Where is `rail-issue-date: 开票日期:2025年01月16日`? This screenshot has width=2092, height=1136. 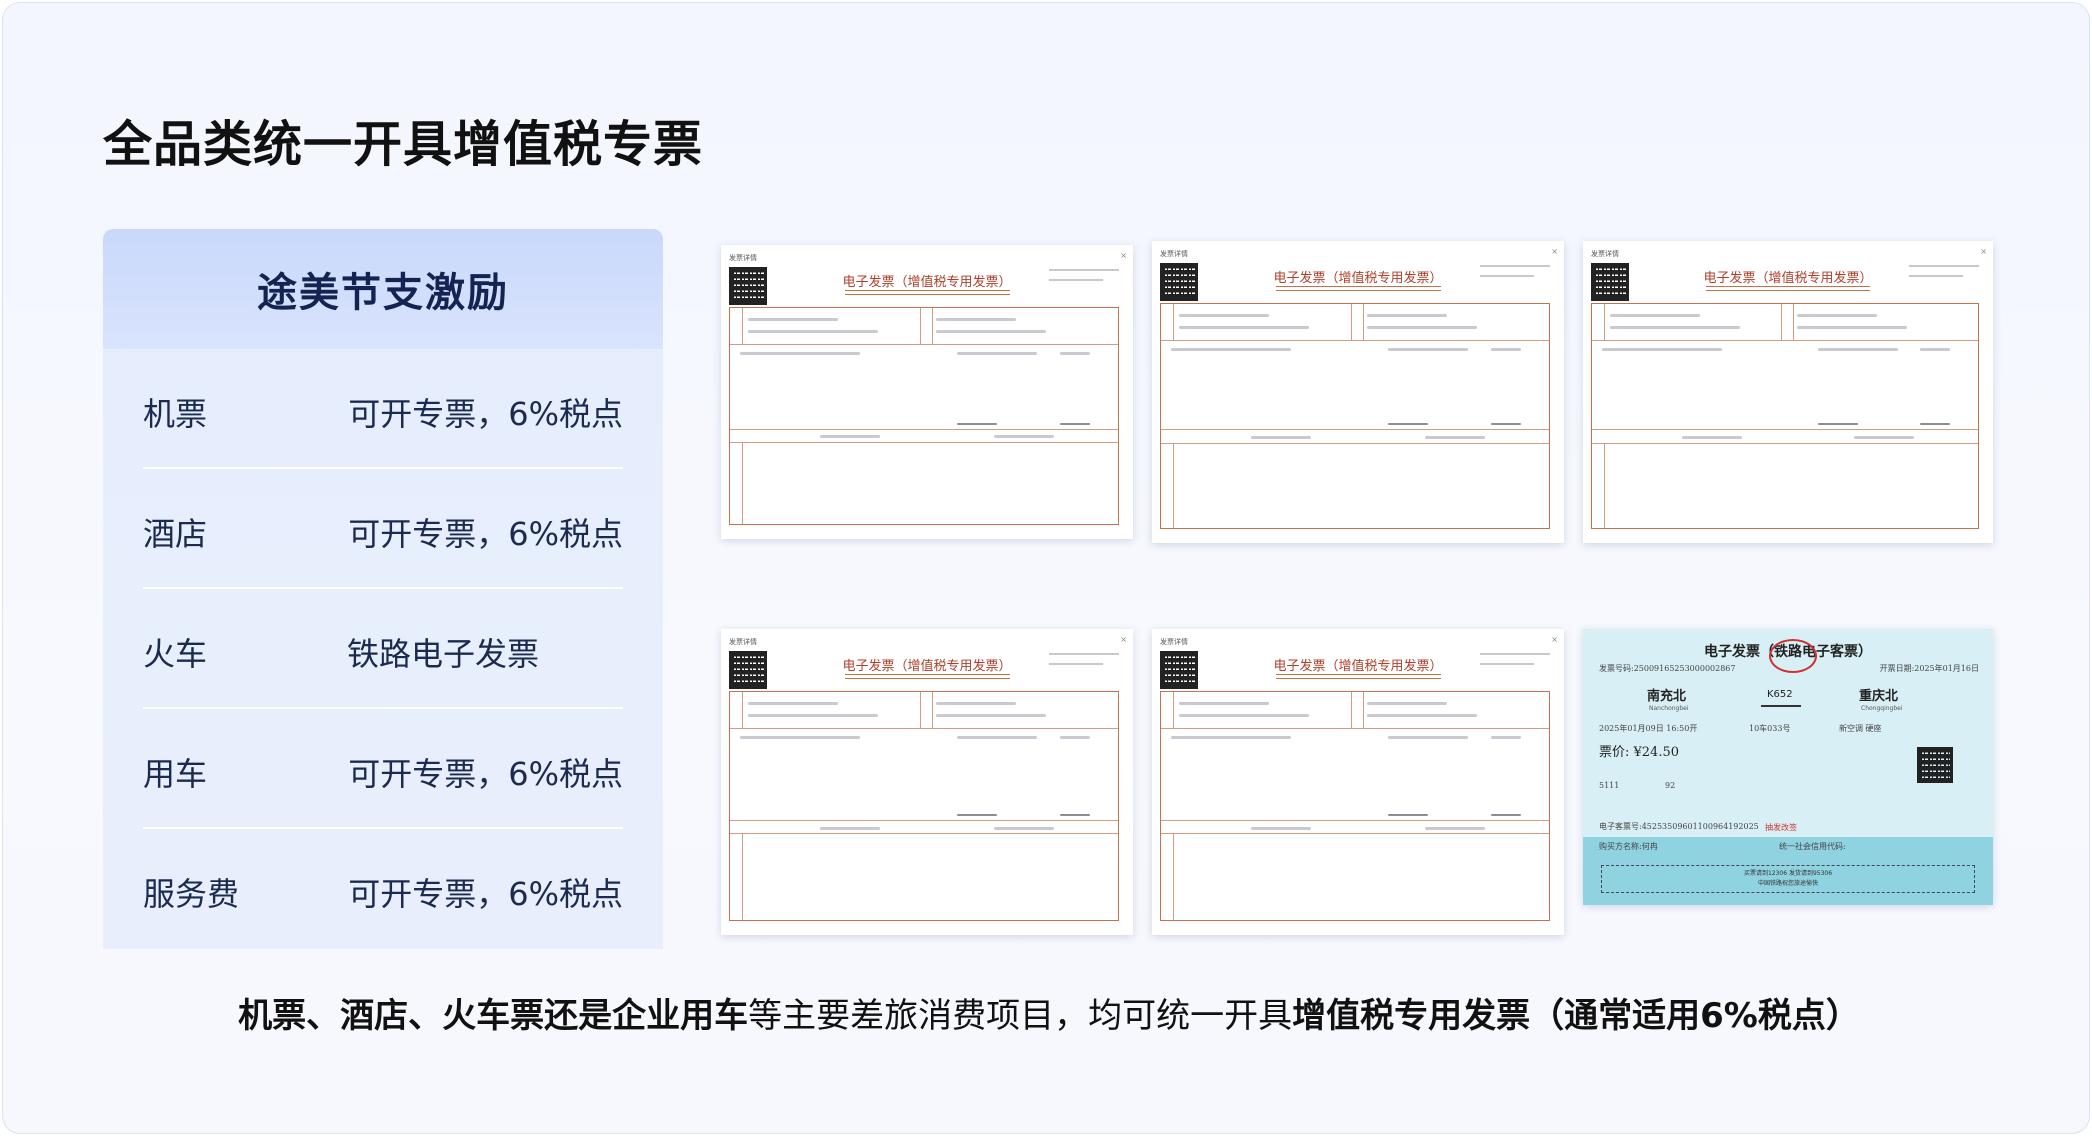 rail-issue-date: 开票日期:2025年01月16日 is located at coordinates (1929, 668).